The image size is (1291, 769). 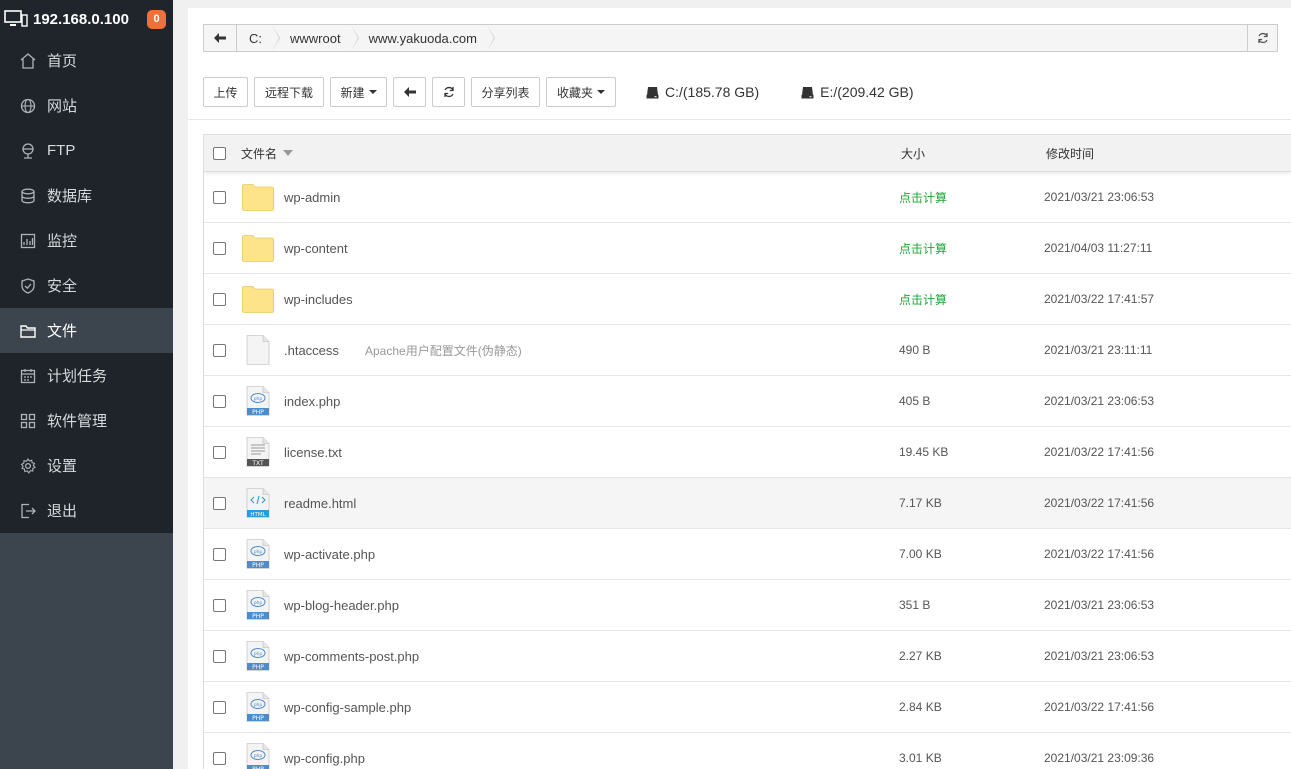 What do you see at coordinates (747, 401) in the screenshot?
I see `table-row: php PHP index.php 405 B 2021/03/21 23:06:53` at bounding box center [747, 401].